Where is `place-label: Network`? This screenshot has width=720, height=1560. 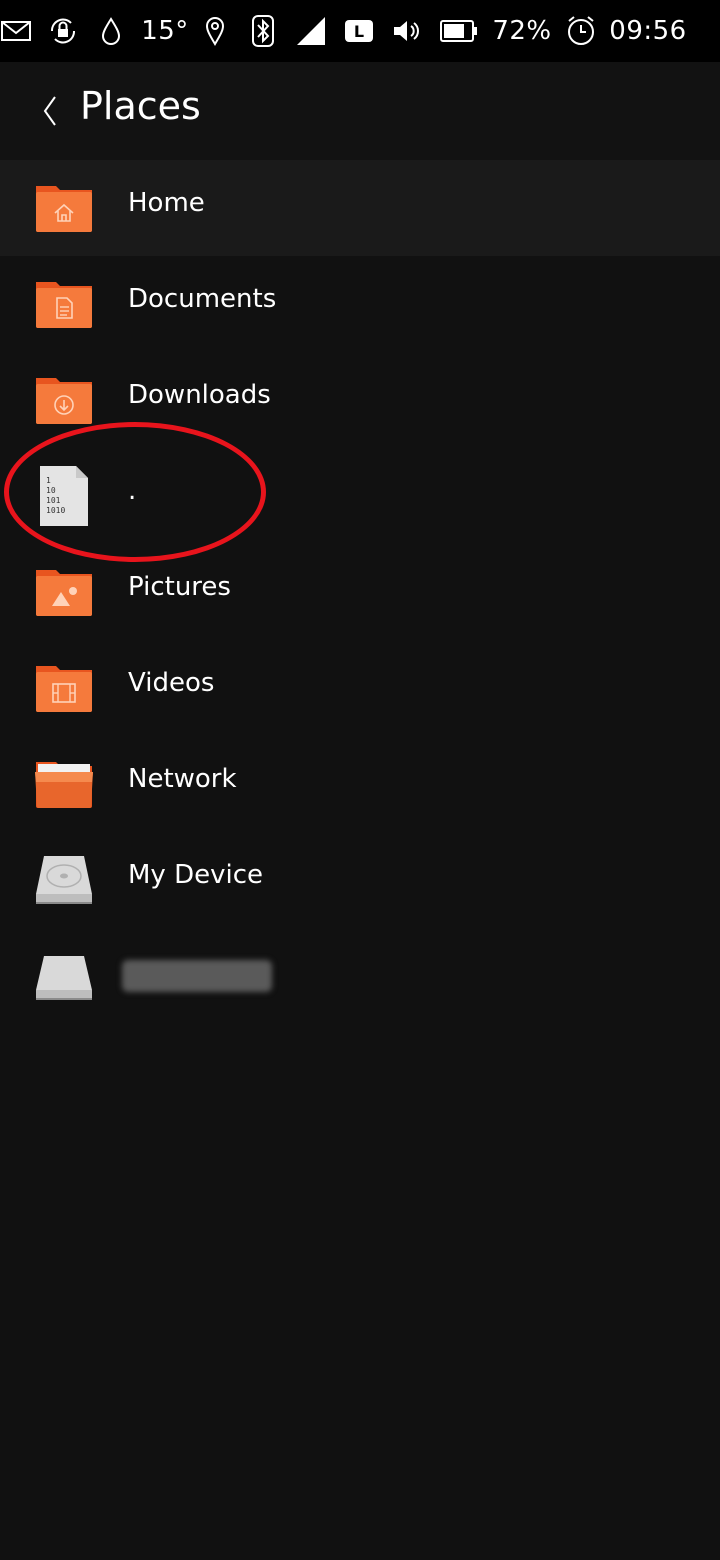 place-label: Network is located at coordinates (182, 779).